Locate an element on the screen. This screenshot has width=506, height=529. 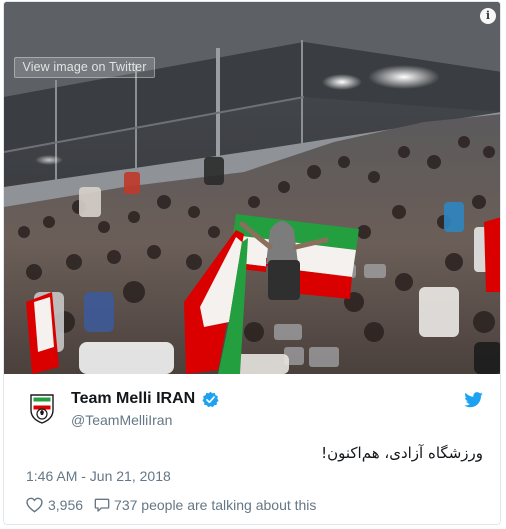
verified-badge-icon is located at coordinates (210, 399).